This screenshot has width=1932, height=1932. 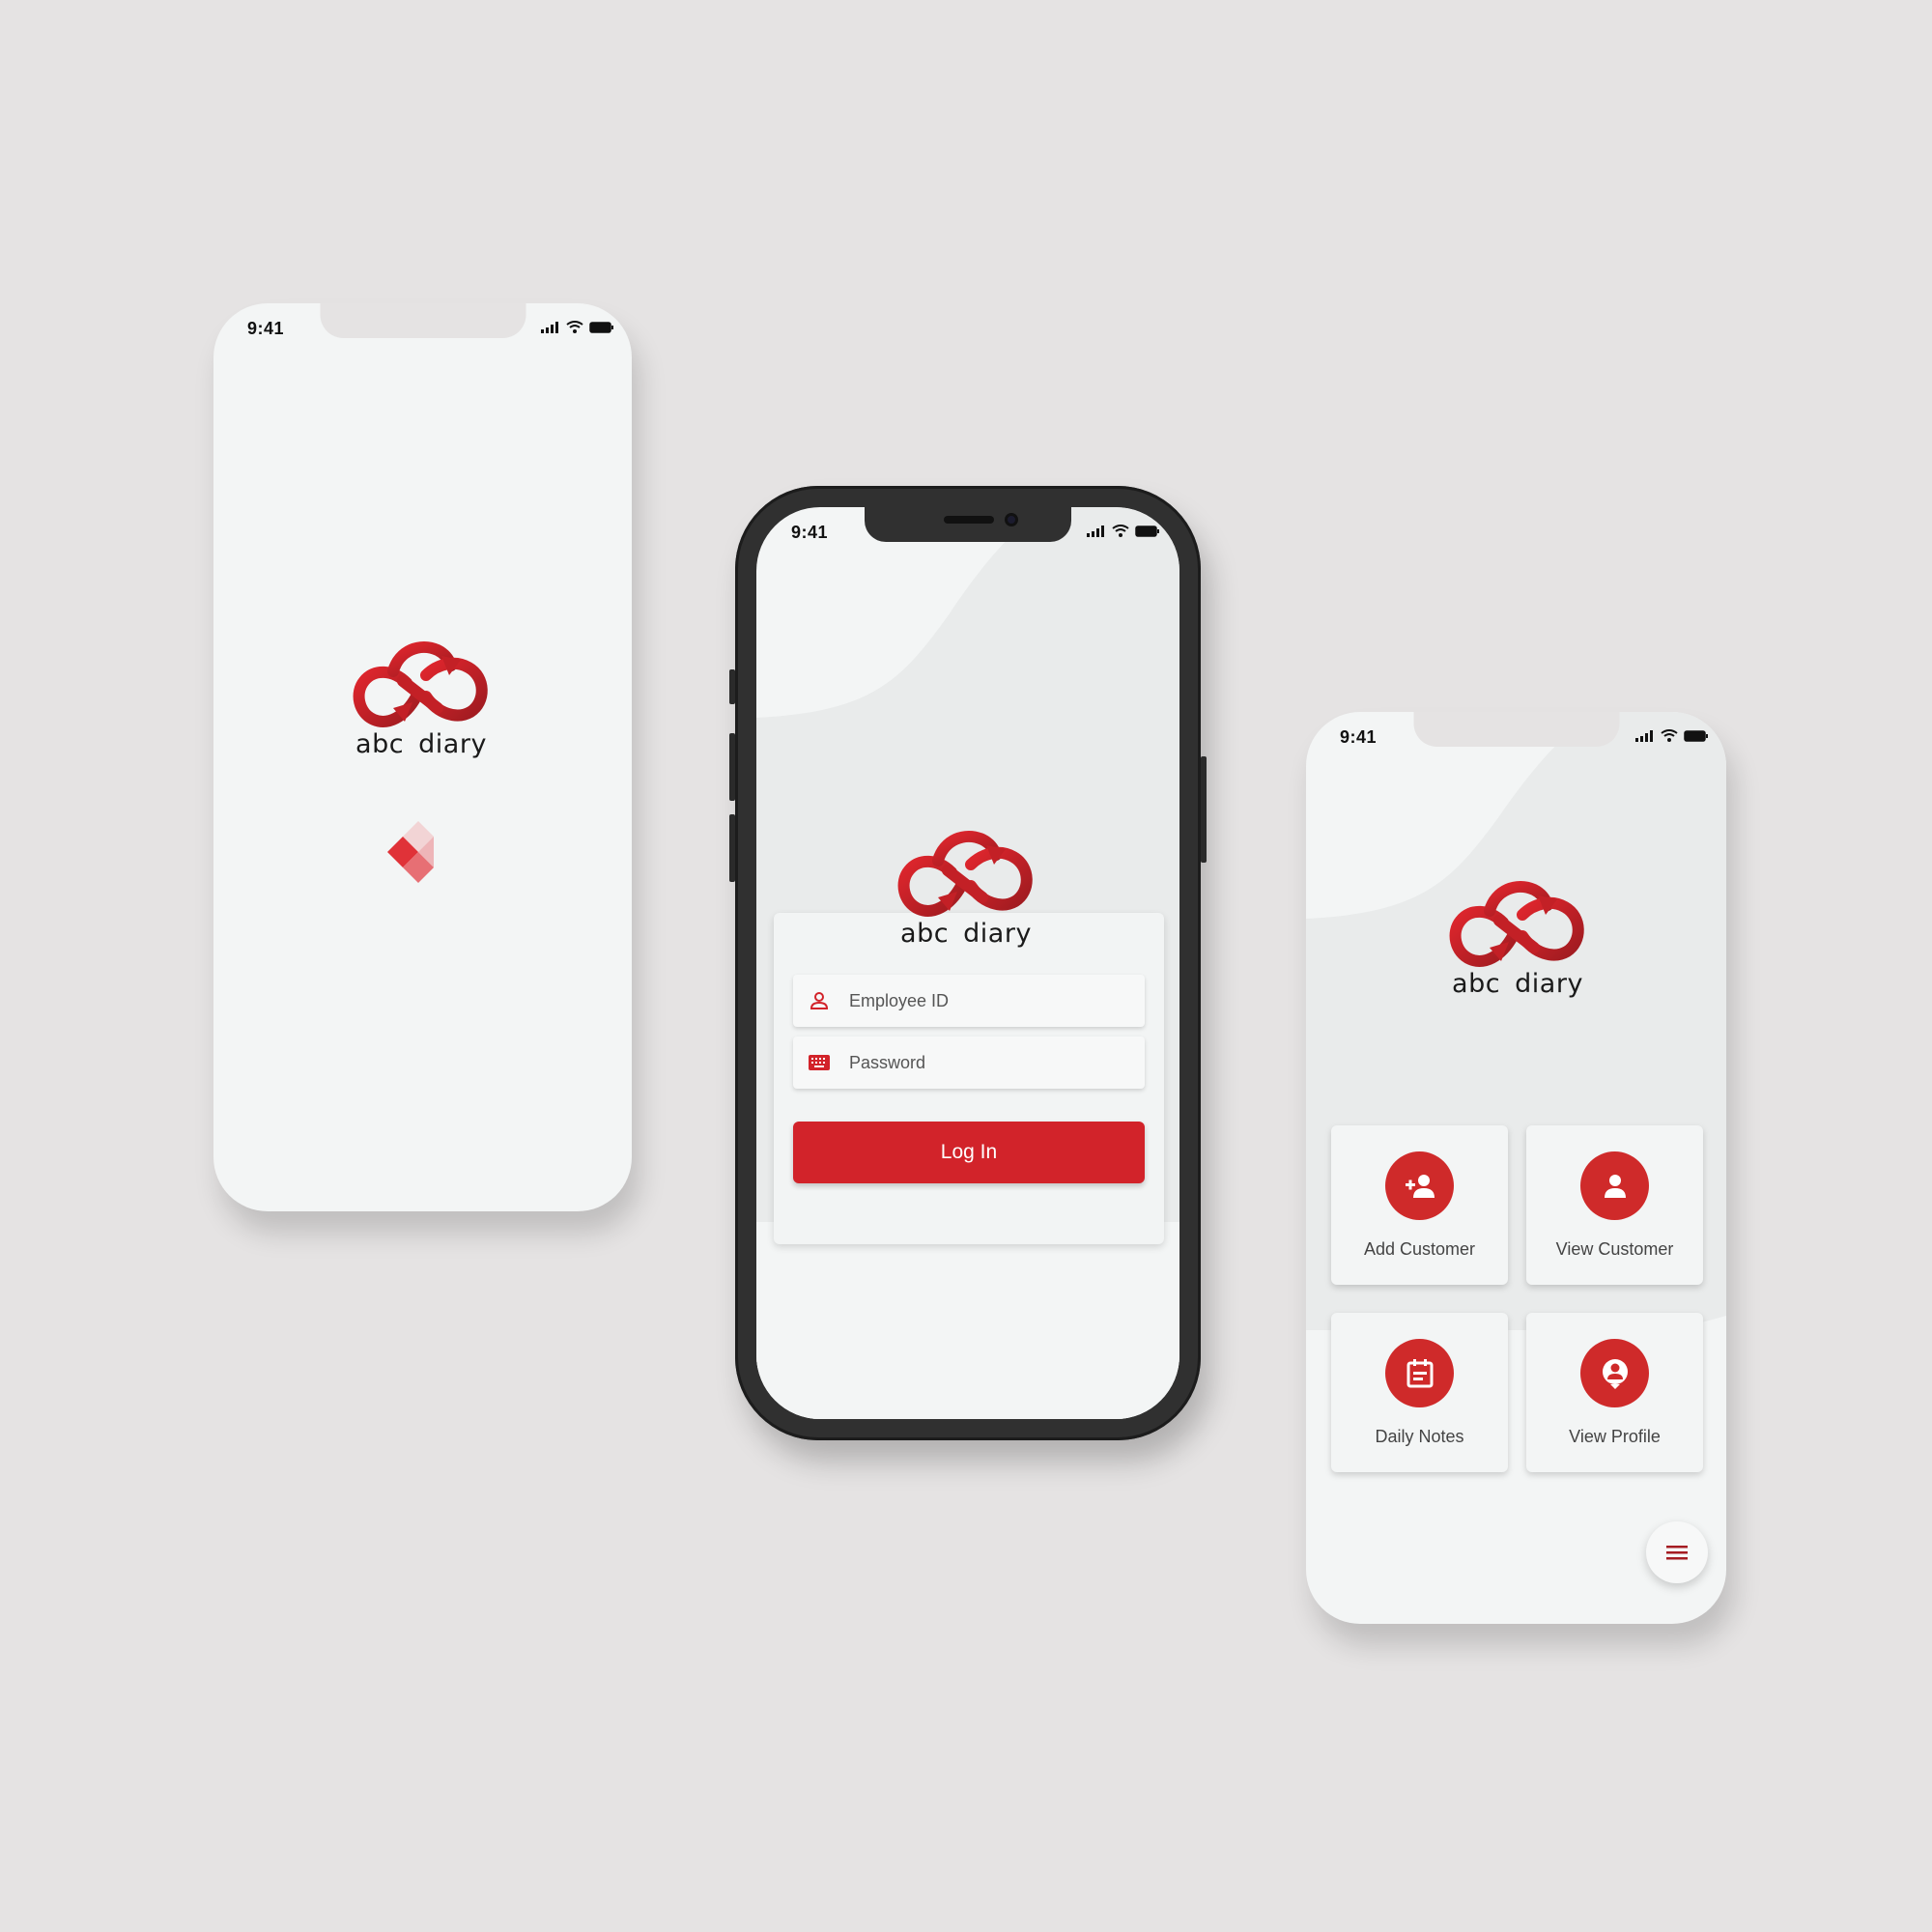 I want to click on person-icon, so click(x=1614, y=1185).